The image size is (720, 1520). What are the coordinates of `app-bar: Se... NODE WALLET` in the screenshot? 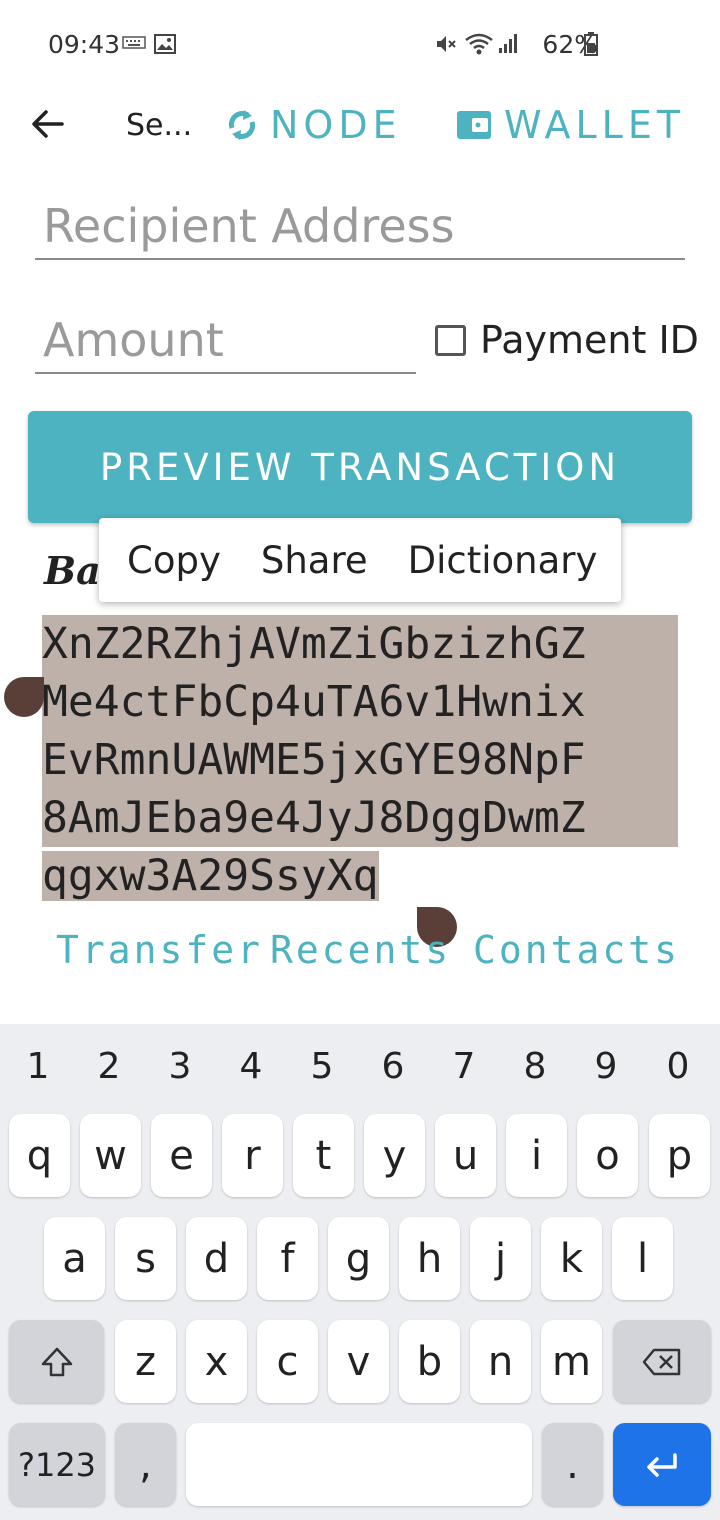 It's located at (360, 127).